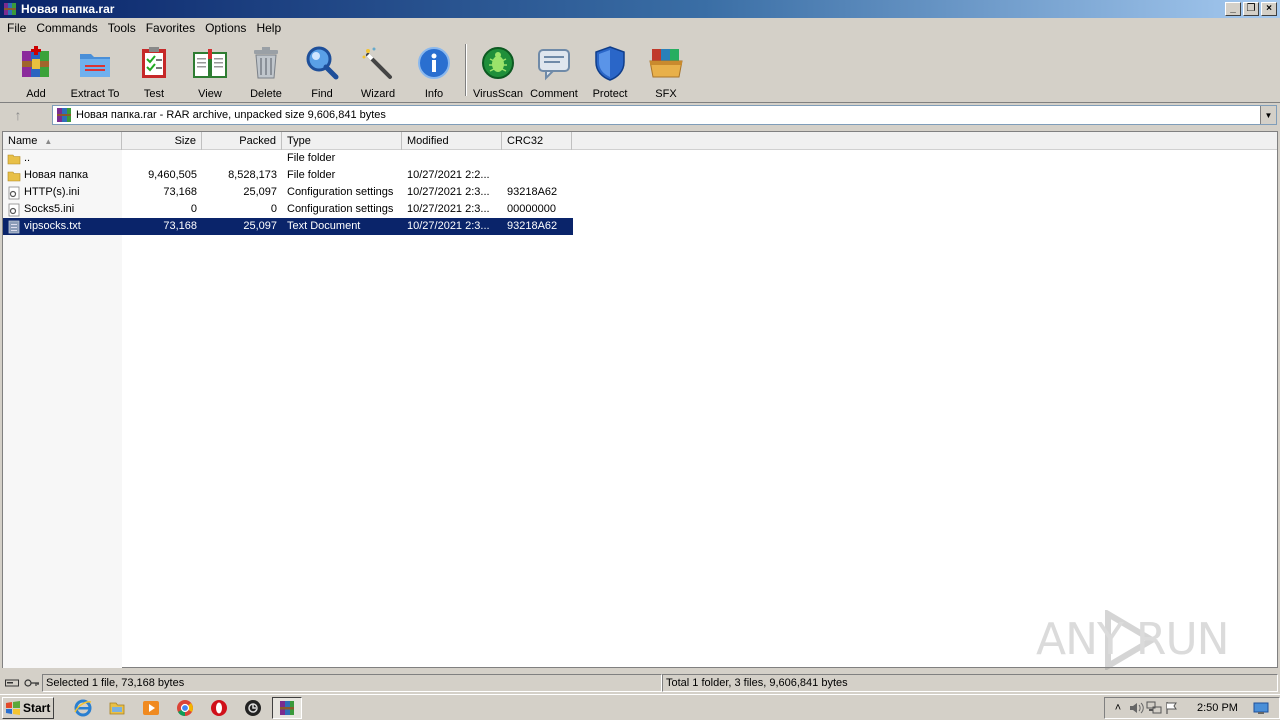 The height and width of the screenshot is (720, 1280). Describe the element at coordinates (970, 683) in the screenshot. I see `status-total-text: Total 1 folder, 3 files, 9,606,841 bytes` at that location.